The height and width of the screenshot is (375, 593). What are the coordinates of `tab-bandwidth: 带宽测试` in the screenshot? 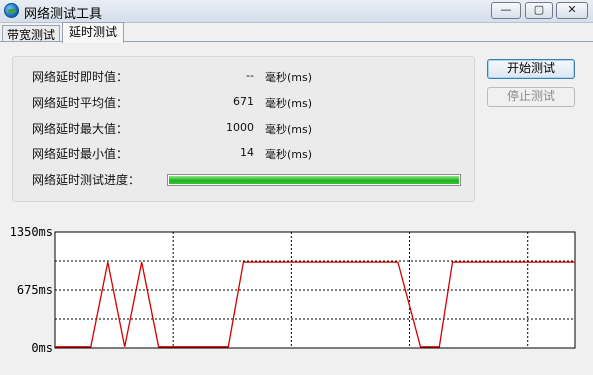 It's located at (31, 33).